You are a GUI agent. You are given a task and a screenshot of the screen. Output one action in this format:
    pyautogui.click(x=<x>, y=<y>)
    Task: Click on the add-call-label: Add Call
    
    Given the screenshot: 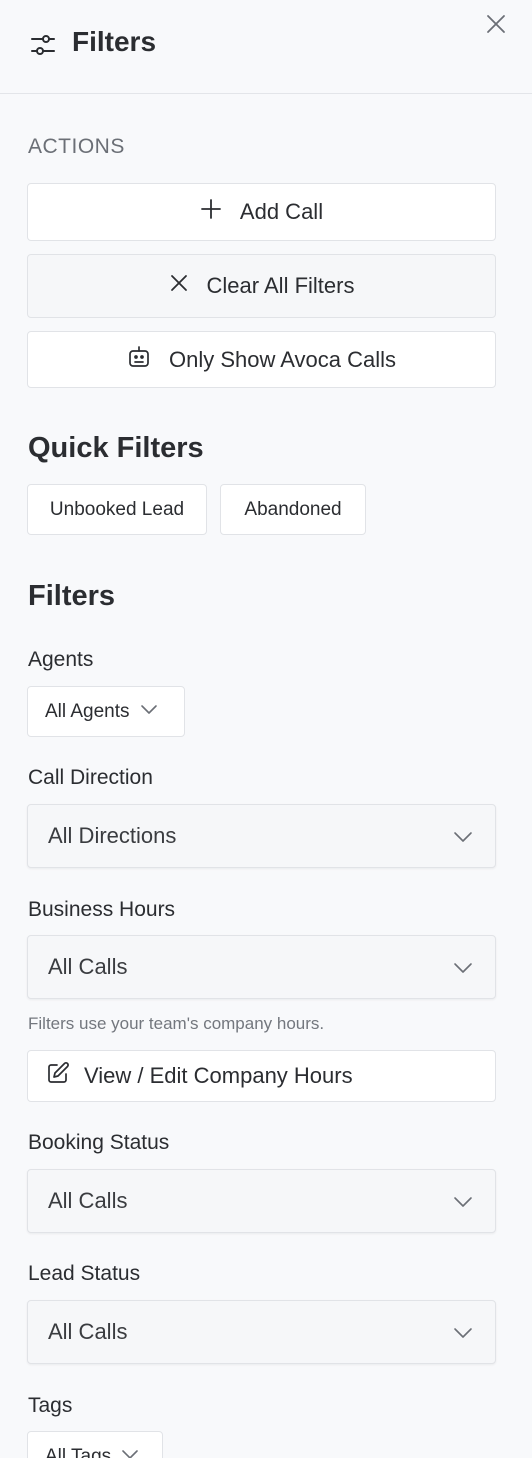 What is the action you would take?
    pyautogui.click(x=281, y=211)
    